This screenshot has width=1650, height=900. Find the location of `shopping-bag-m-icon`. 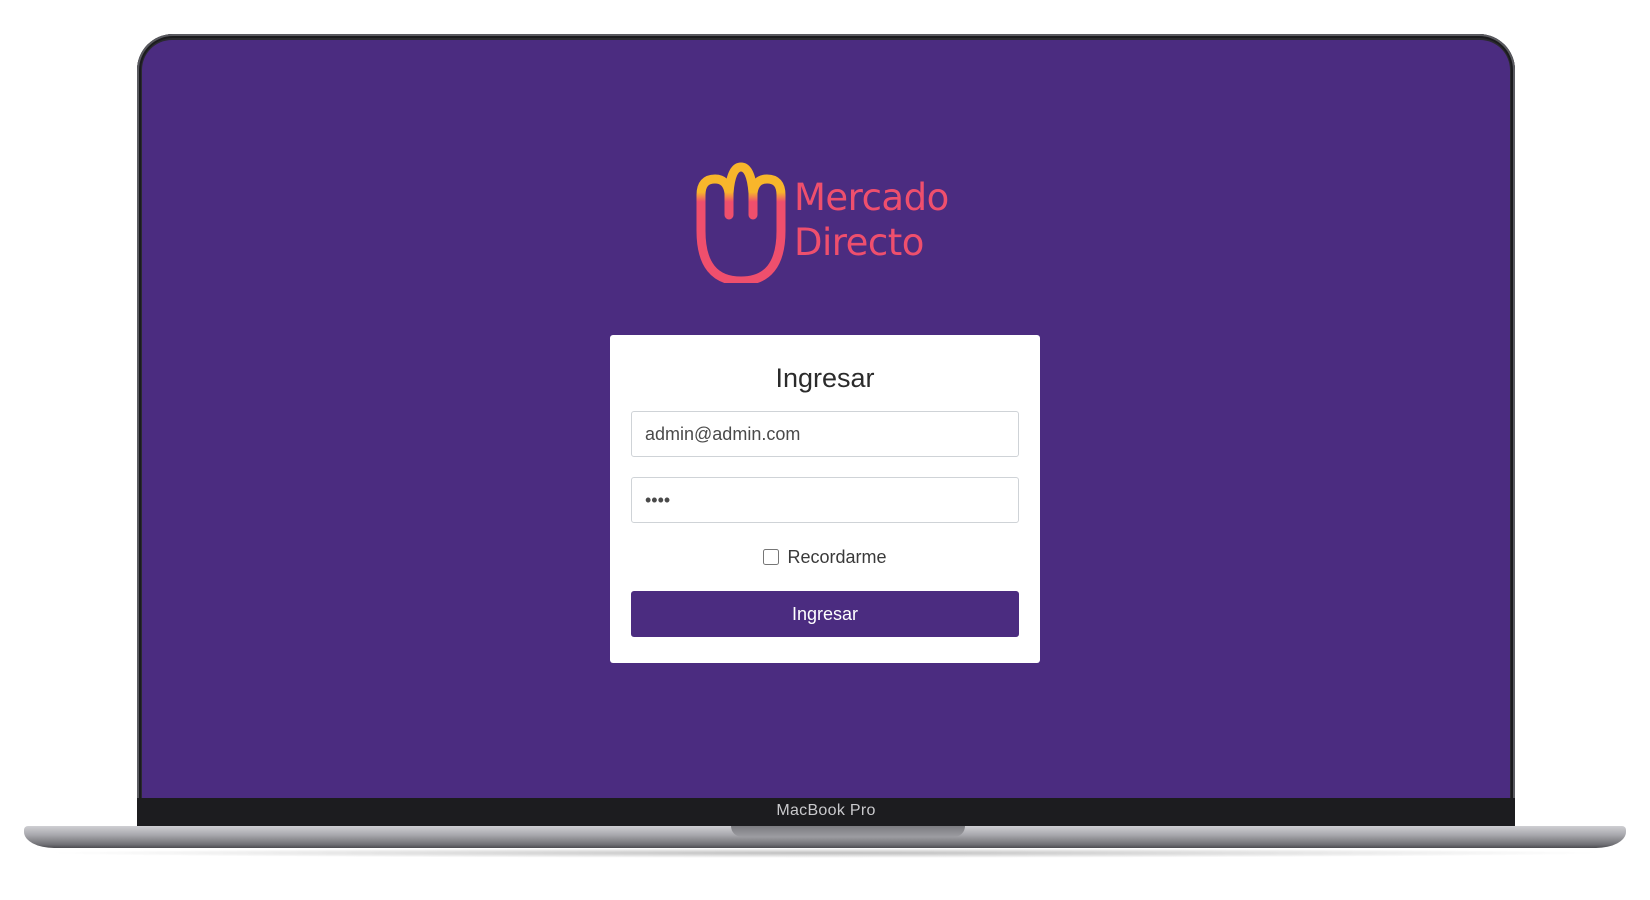

shopping-bag-m-icon is located at coordinates (741, 222).